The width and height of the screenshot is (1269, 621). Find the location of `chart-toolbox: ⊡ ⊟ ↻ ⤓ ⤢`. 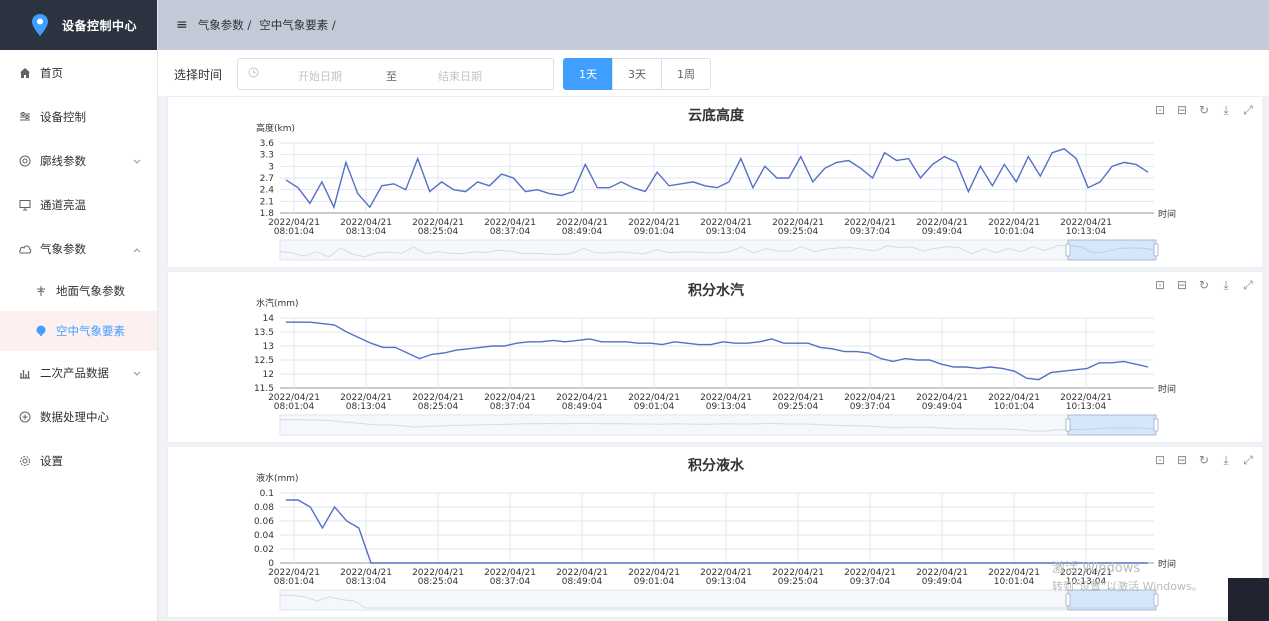

chart-toolbox: ⊡ ⊟ ↻ ⤓ ⤢ is located at coordinates (1204, 460).